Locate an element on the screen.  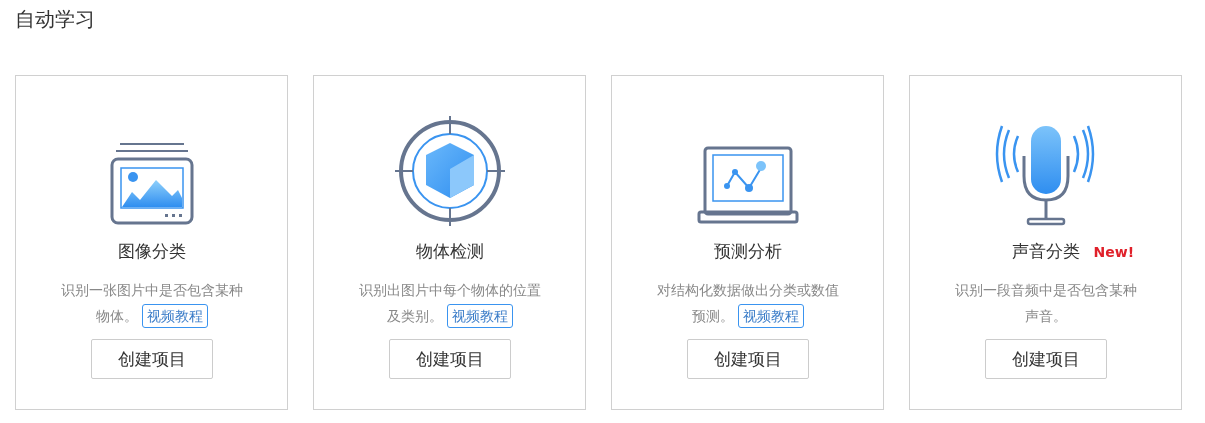
card-title: 图像分类 is located at coordinates (151, 251).